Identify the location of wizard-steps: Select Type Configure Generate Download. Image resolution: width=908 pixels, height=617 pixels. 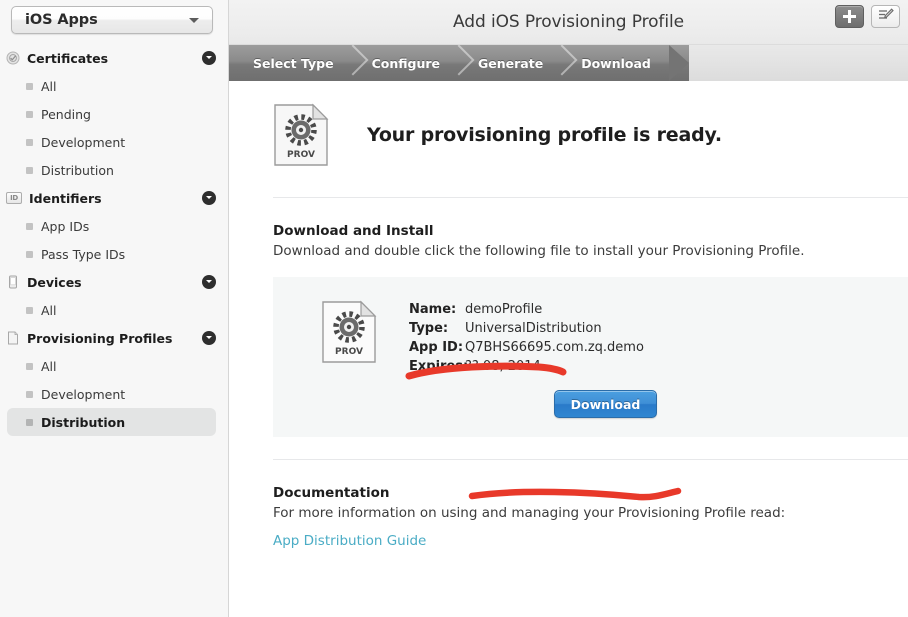
(568, 63).